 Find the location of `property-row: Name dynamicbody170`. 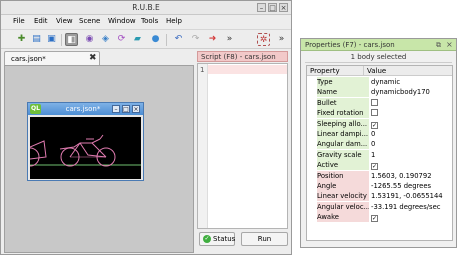

property-row: Name dynamicbody170 is located at coordinates (379, 92).